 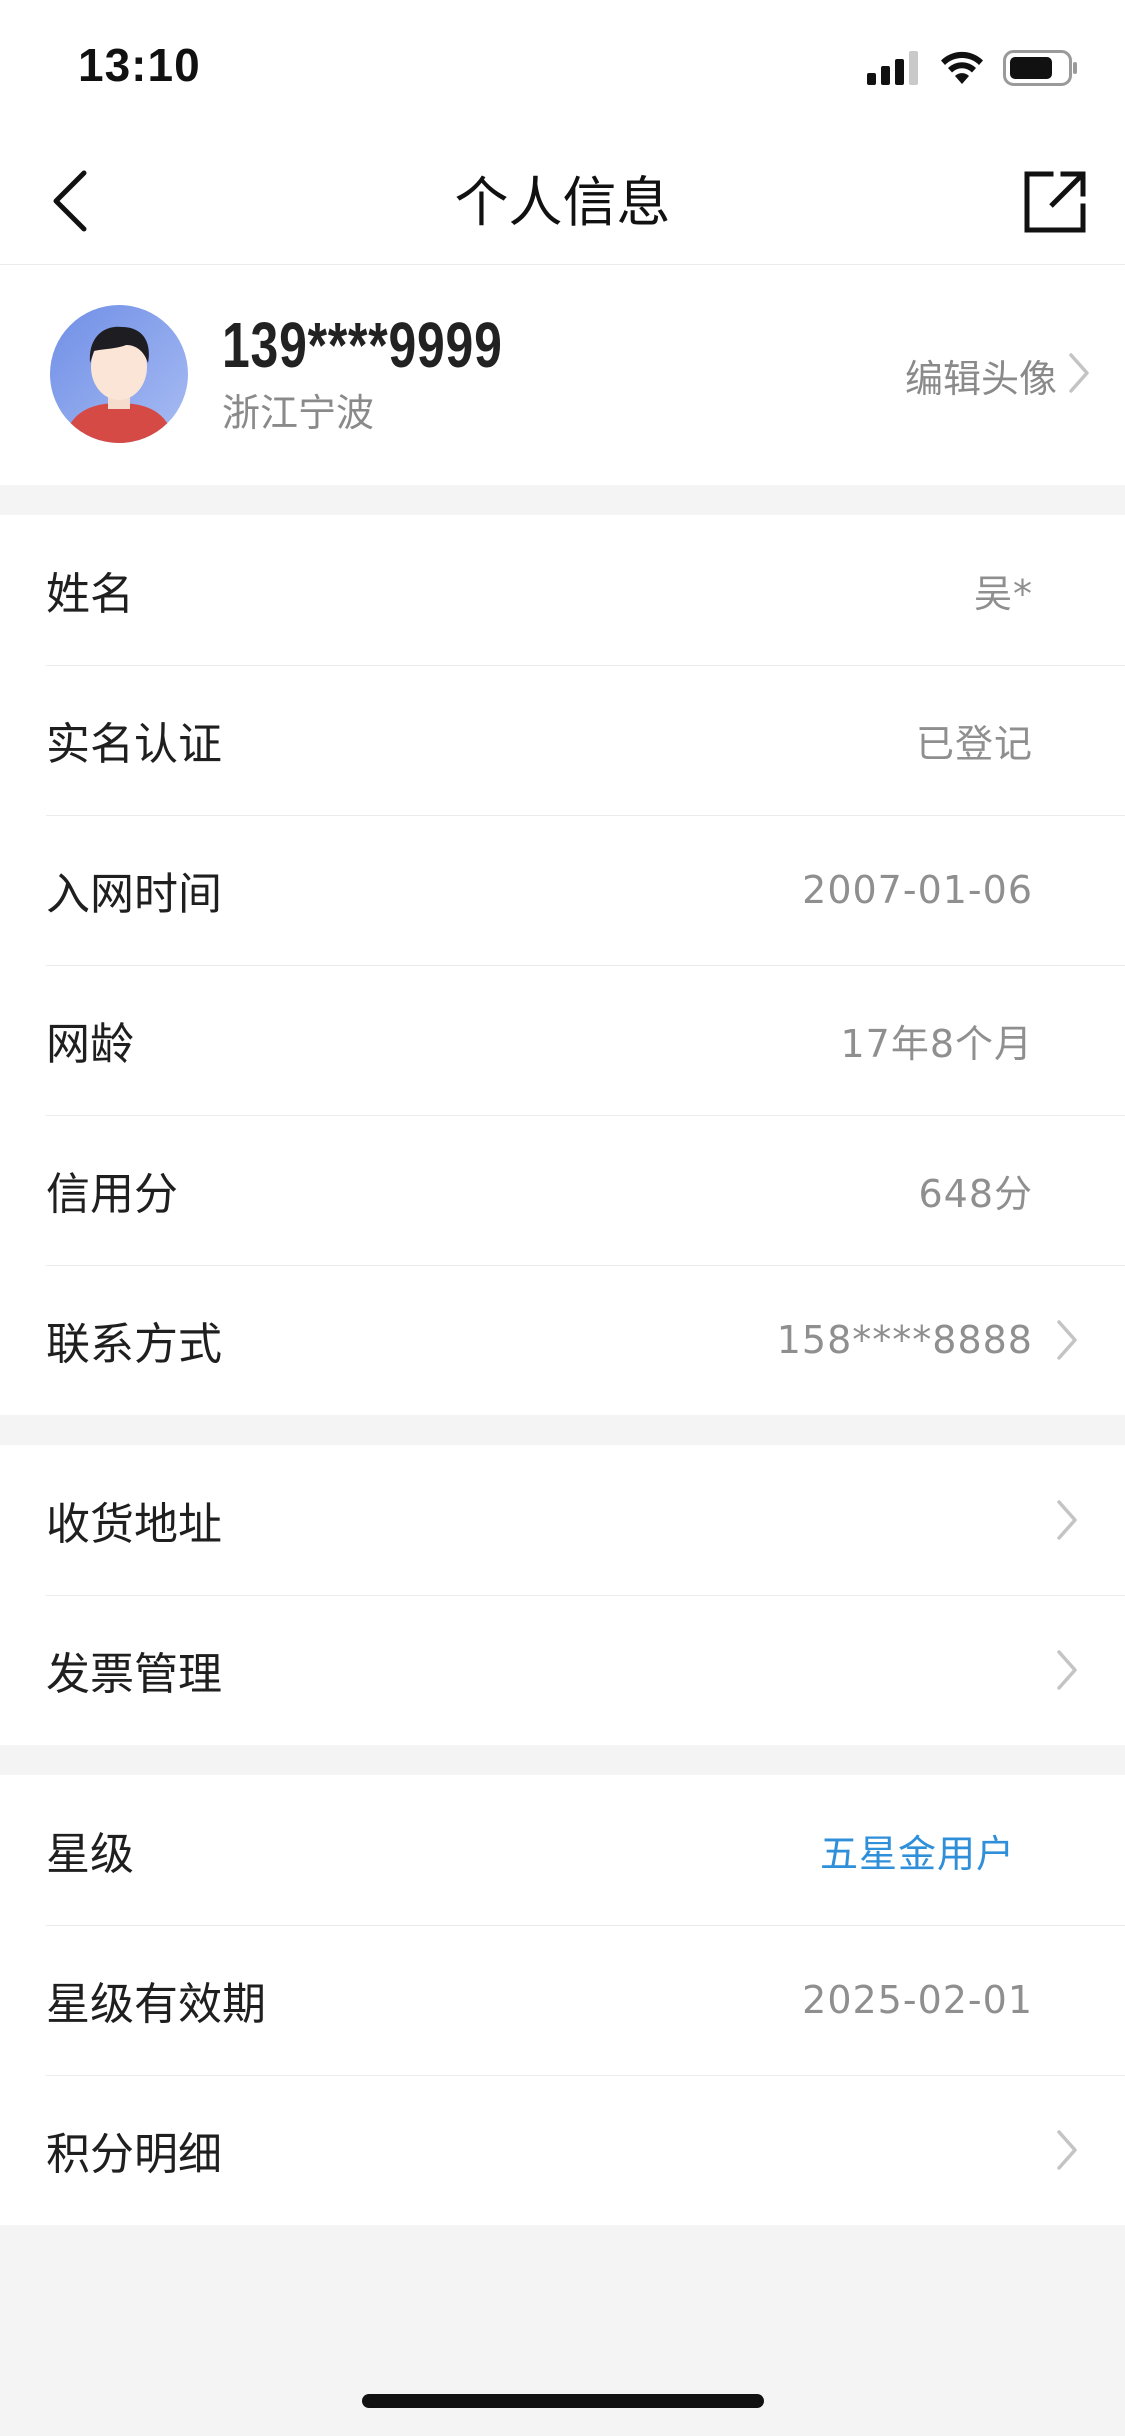 What do you see at coordinates (917, 890) in the screenshot?
I see `row-value: 2007-01-06` at bounding box center [917, 890].